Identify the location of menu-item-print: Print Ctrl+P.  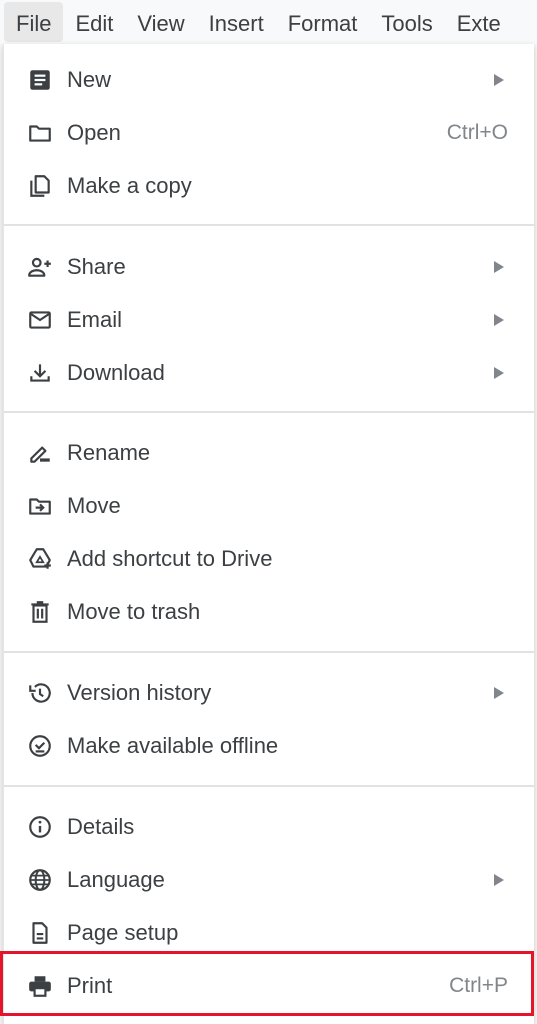
(269, 986).